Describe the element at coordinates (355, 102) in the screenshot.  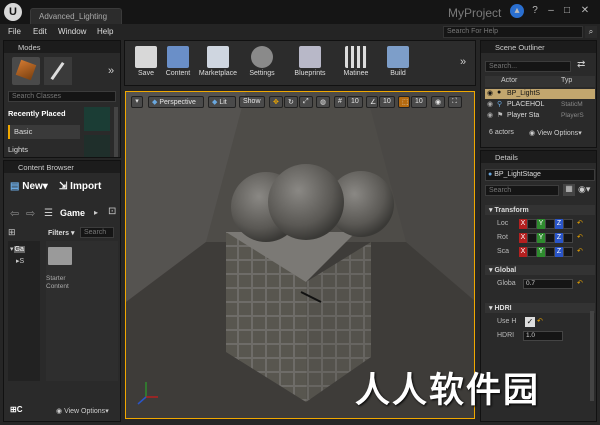
I see `grid-snap-value: 10` at that location.